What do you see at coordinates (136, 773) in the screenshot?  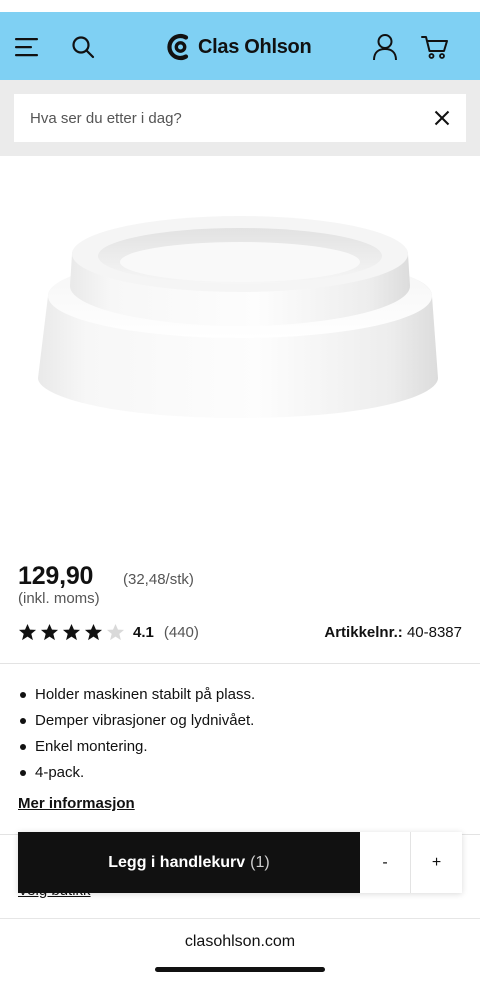 I see `feature-item: 4-pack.` at bounding box center [136, 773].